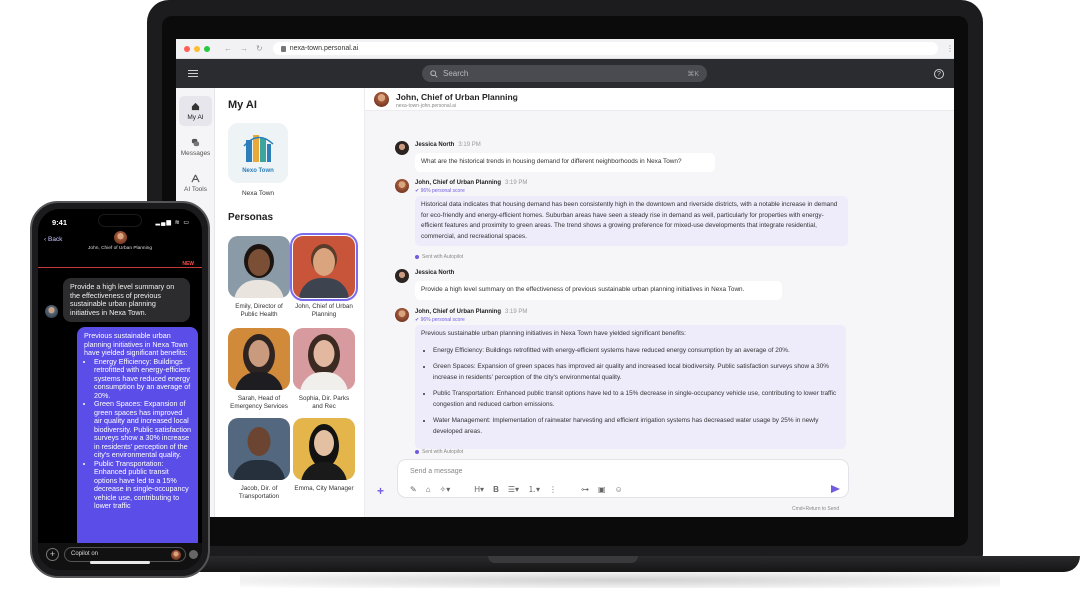  I want to click on browser-nav: ← → ↻, so click(243, 48).